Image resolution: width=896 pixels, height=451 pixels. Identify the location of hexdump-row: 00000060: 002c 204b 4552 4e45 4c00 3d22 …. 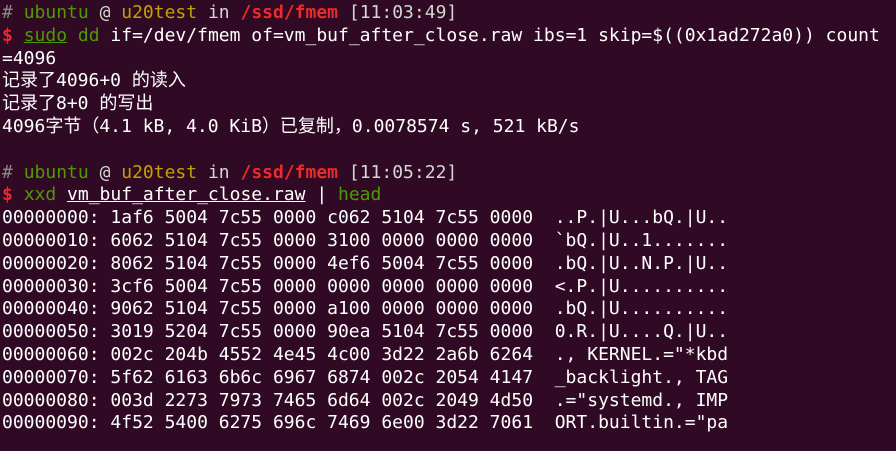
(449, 355).